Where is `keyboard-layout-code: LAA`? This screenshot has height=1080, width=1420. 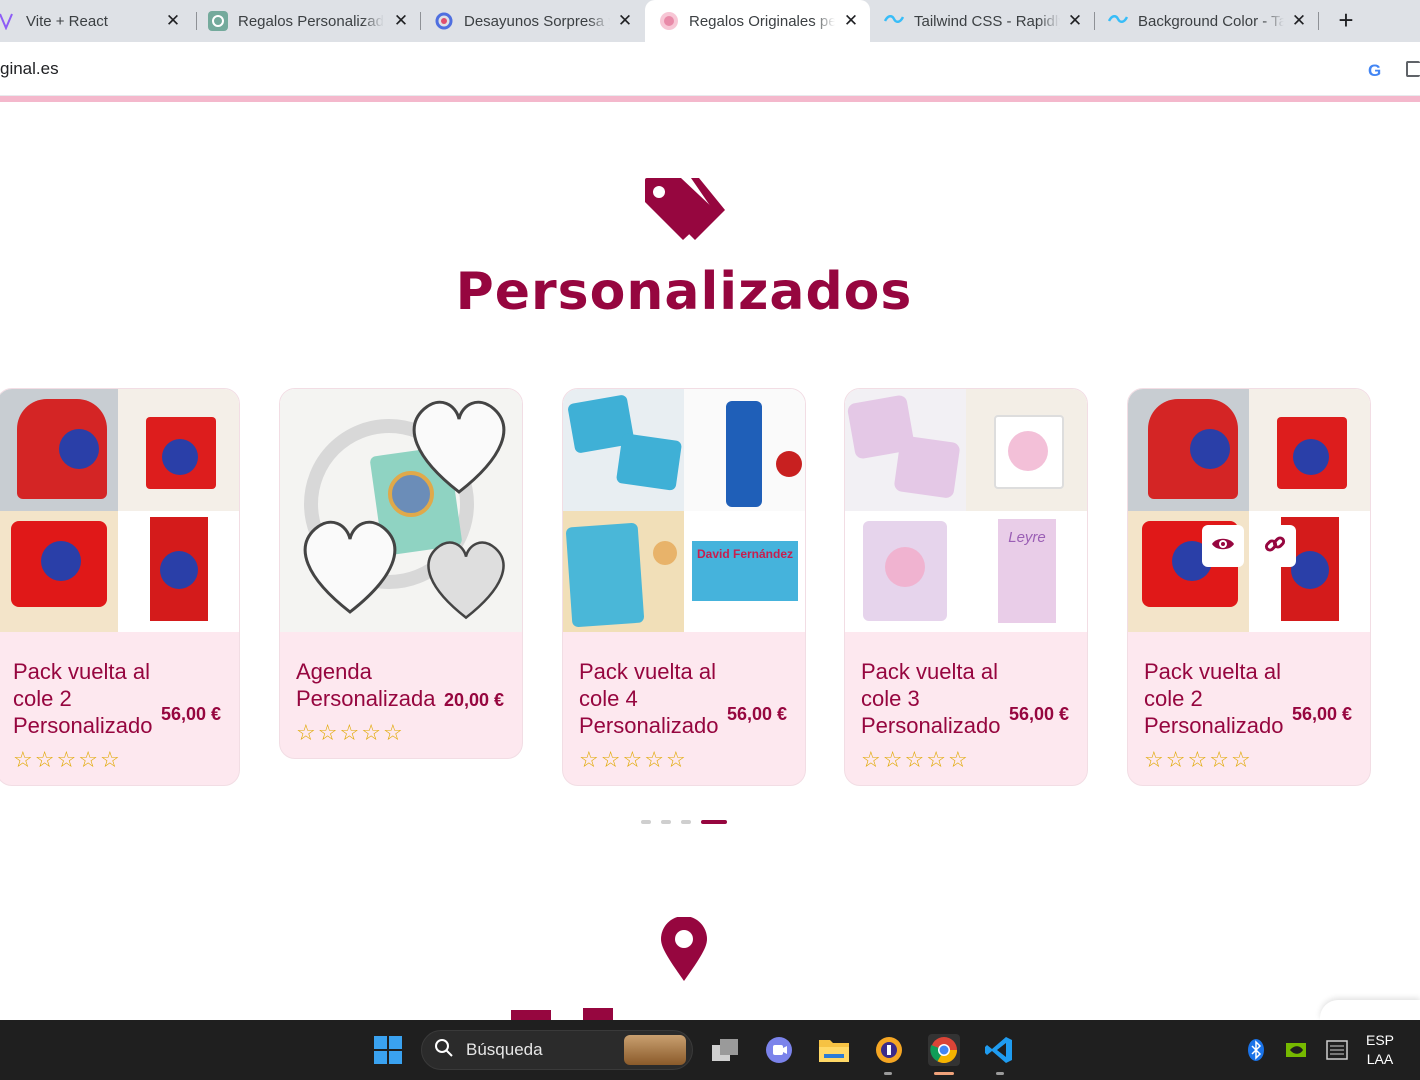 keyboard-layout-code: LAA is located at coordinates (1380, 1059).